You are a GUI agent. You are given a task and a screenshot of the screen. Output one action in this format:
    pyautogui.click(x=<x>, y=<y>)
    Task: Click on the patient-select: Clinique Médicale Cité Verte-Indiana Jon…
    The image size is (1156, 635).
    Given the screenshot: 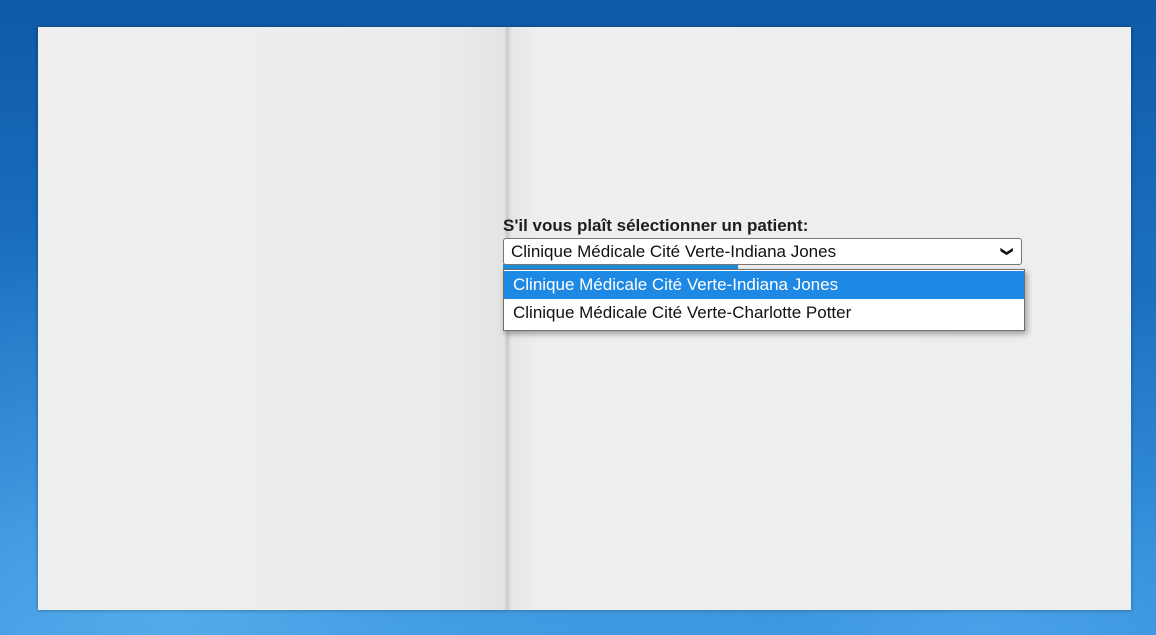 What is the action you would take?
    pyautogui.click(x=762, y=251)
    